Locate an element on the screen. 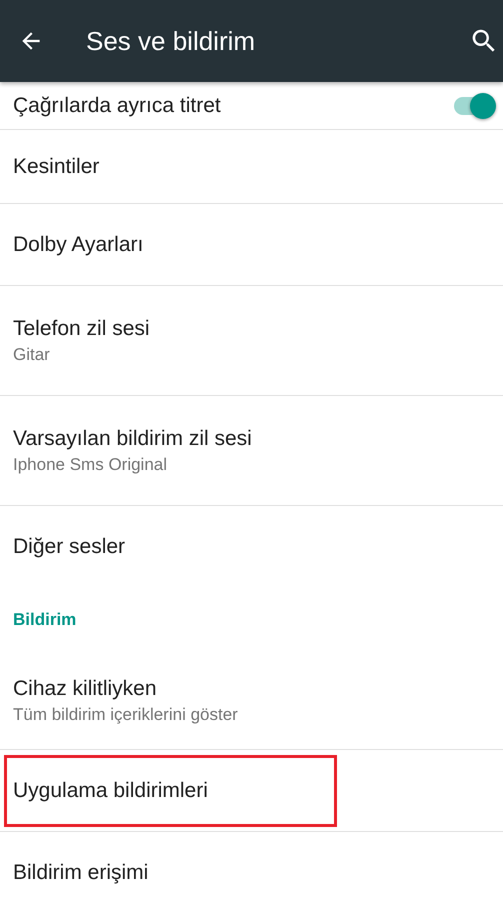 The width and height of the screenshot is (503, 921). settings-item: Bildirim erişimi is located at coordinates (251, 873).